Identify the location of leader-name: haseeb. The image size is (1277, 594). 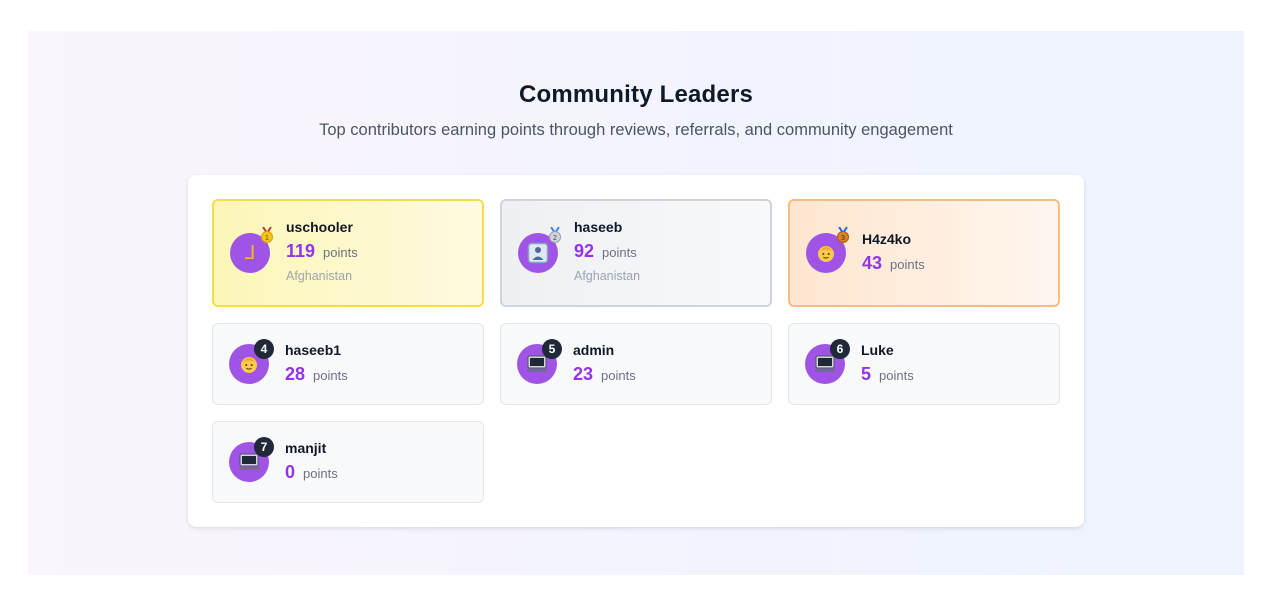
(598, 227).